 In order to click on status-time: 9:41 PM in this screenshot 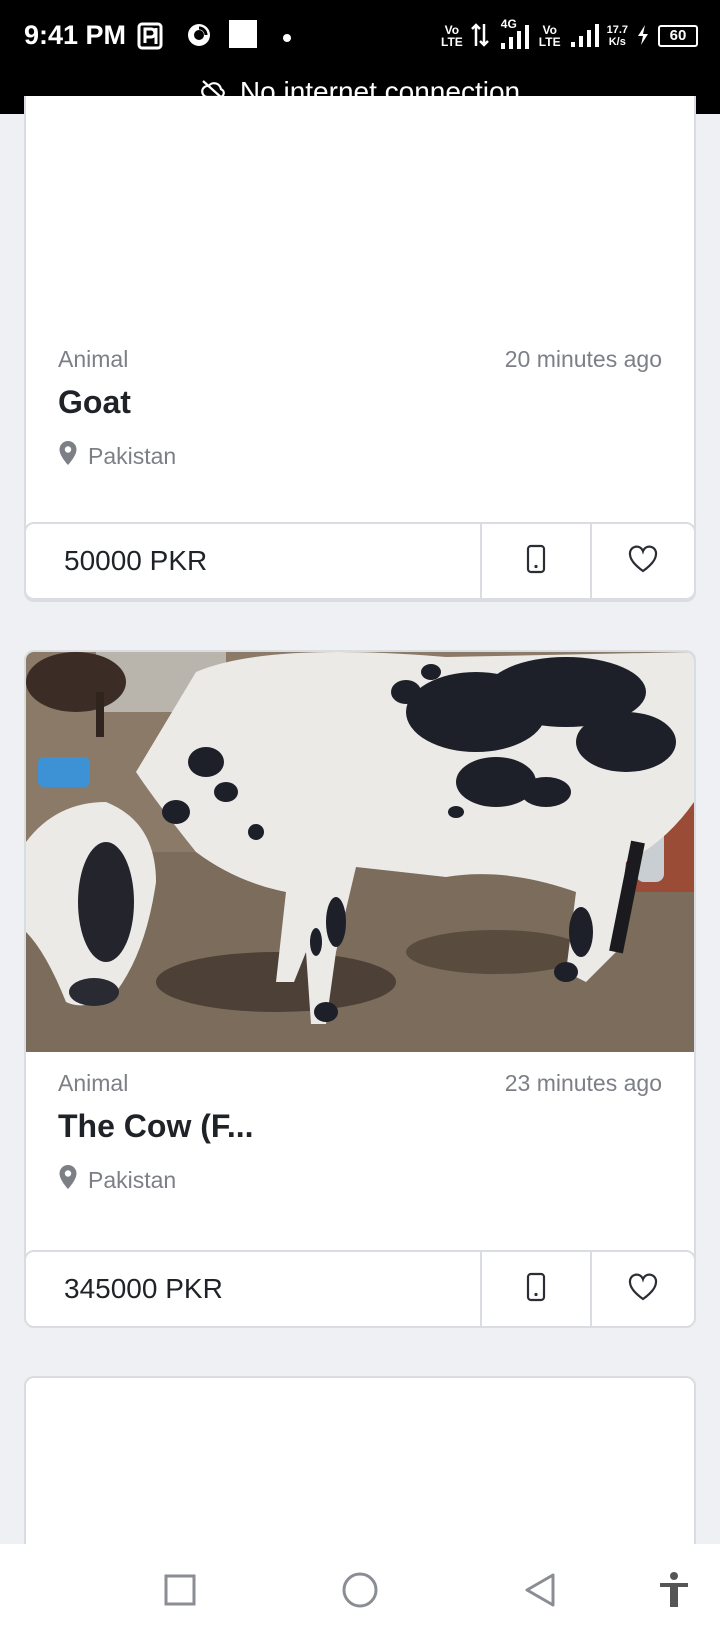, I will do `click(75, 35)`.